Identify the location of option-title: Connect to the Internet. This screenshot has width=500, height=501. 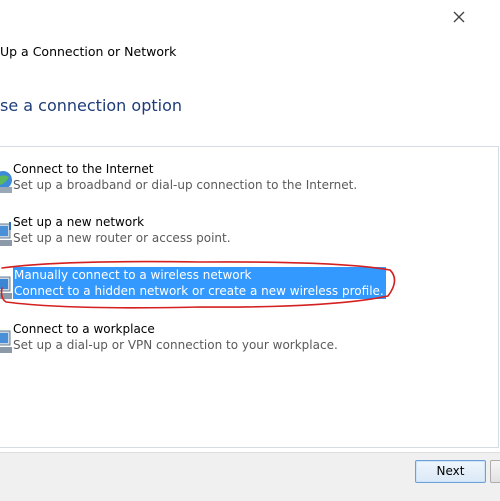
(83, 169).